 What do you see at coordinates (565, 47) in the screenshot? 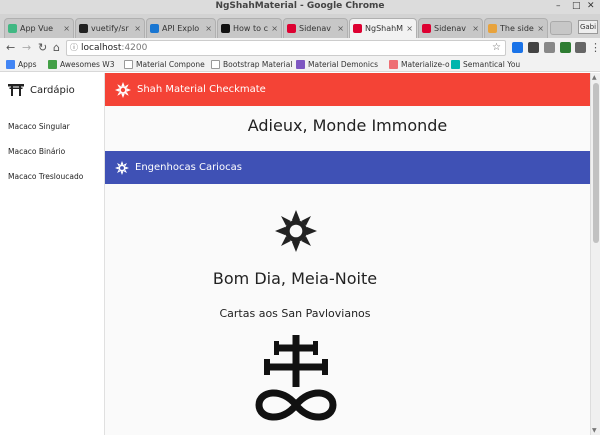
I see `extension-c-icon` at bounding box center [565, 47].